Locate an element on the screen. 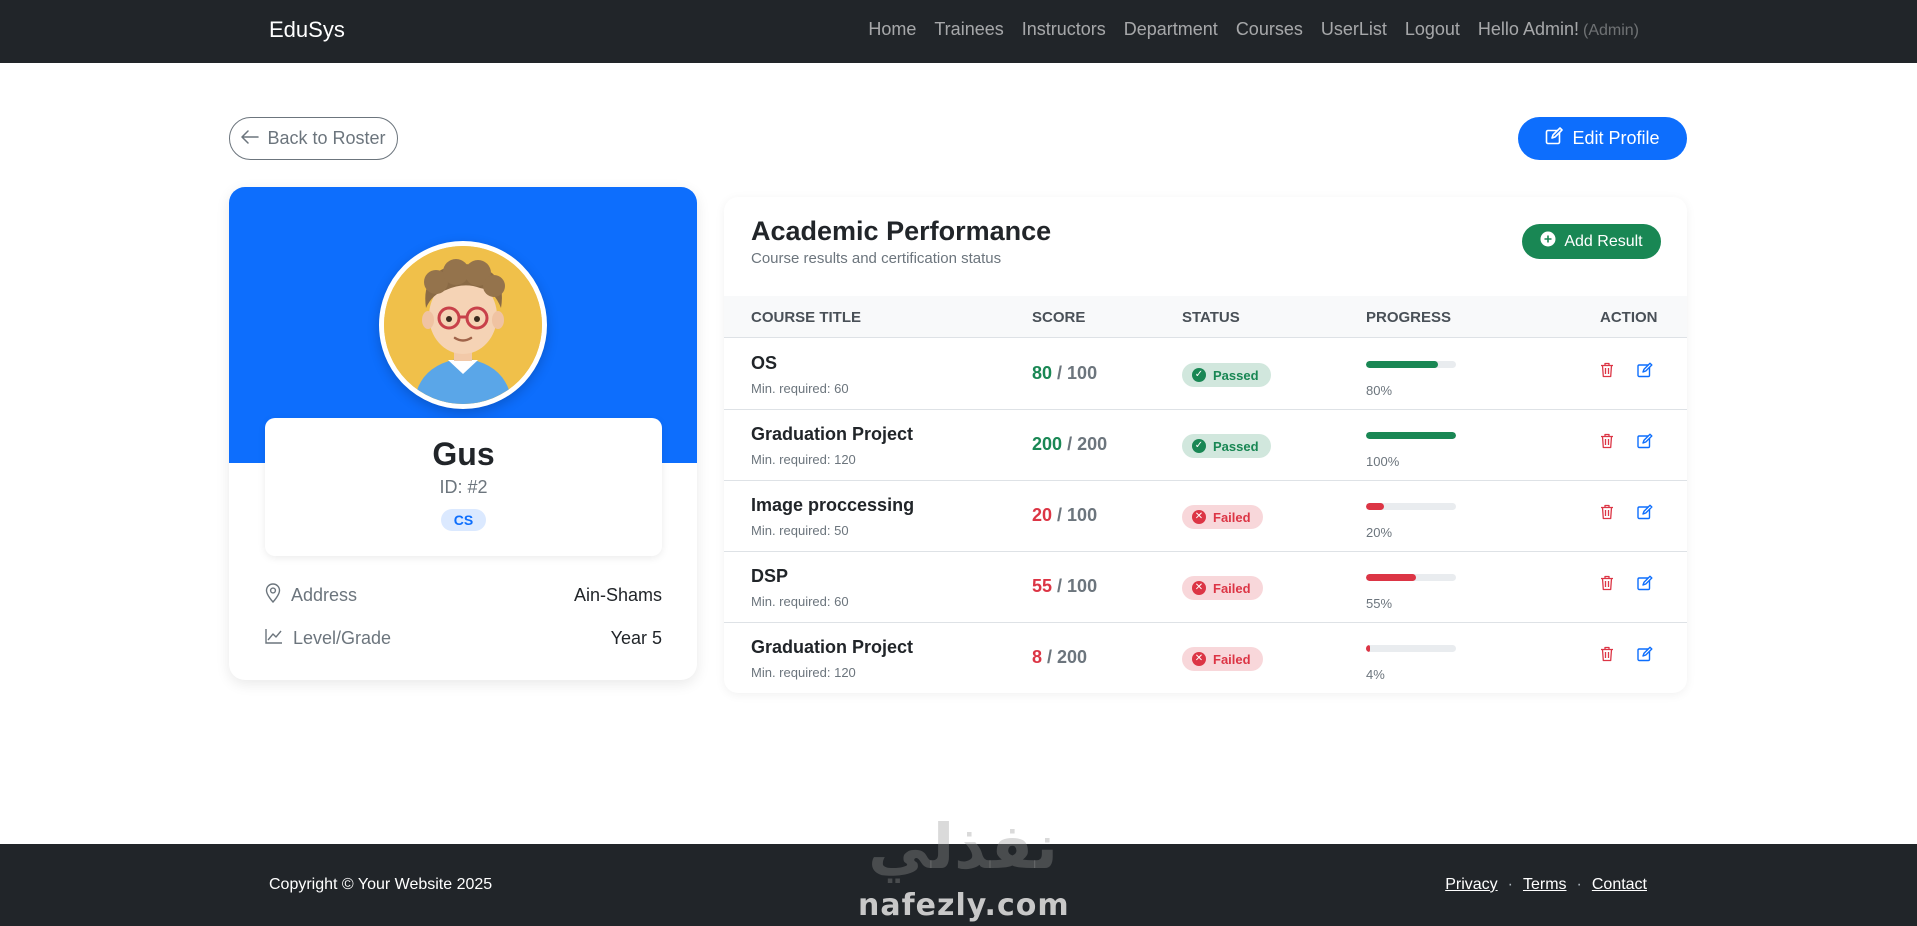  nav-link-userlist: UserList is located at coordinates (1354, 29).